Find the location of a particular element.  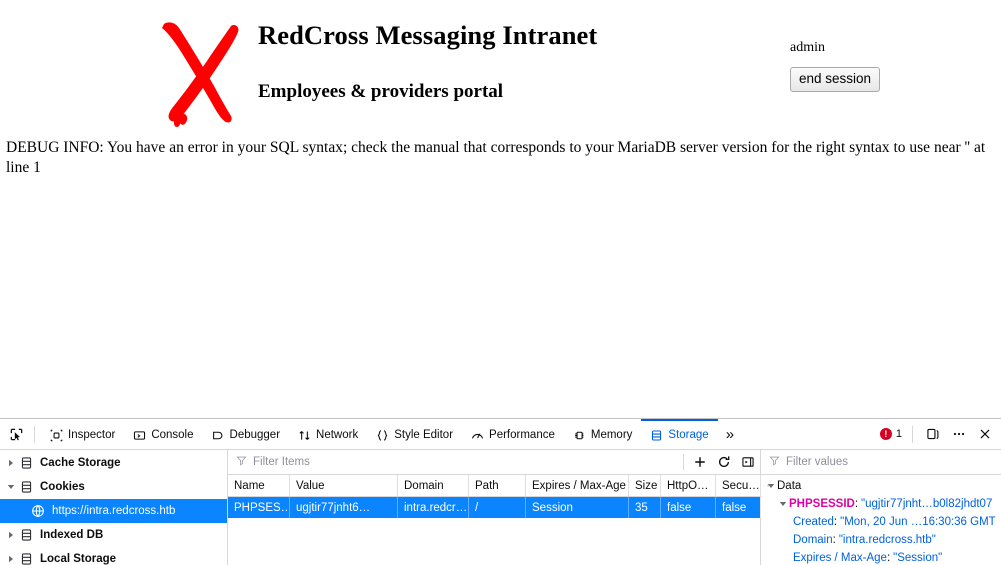

toolbar-divider is located at coordinates (683, 462).